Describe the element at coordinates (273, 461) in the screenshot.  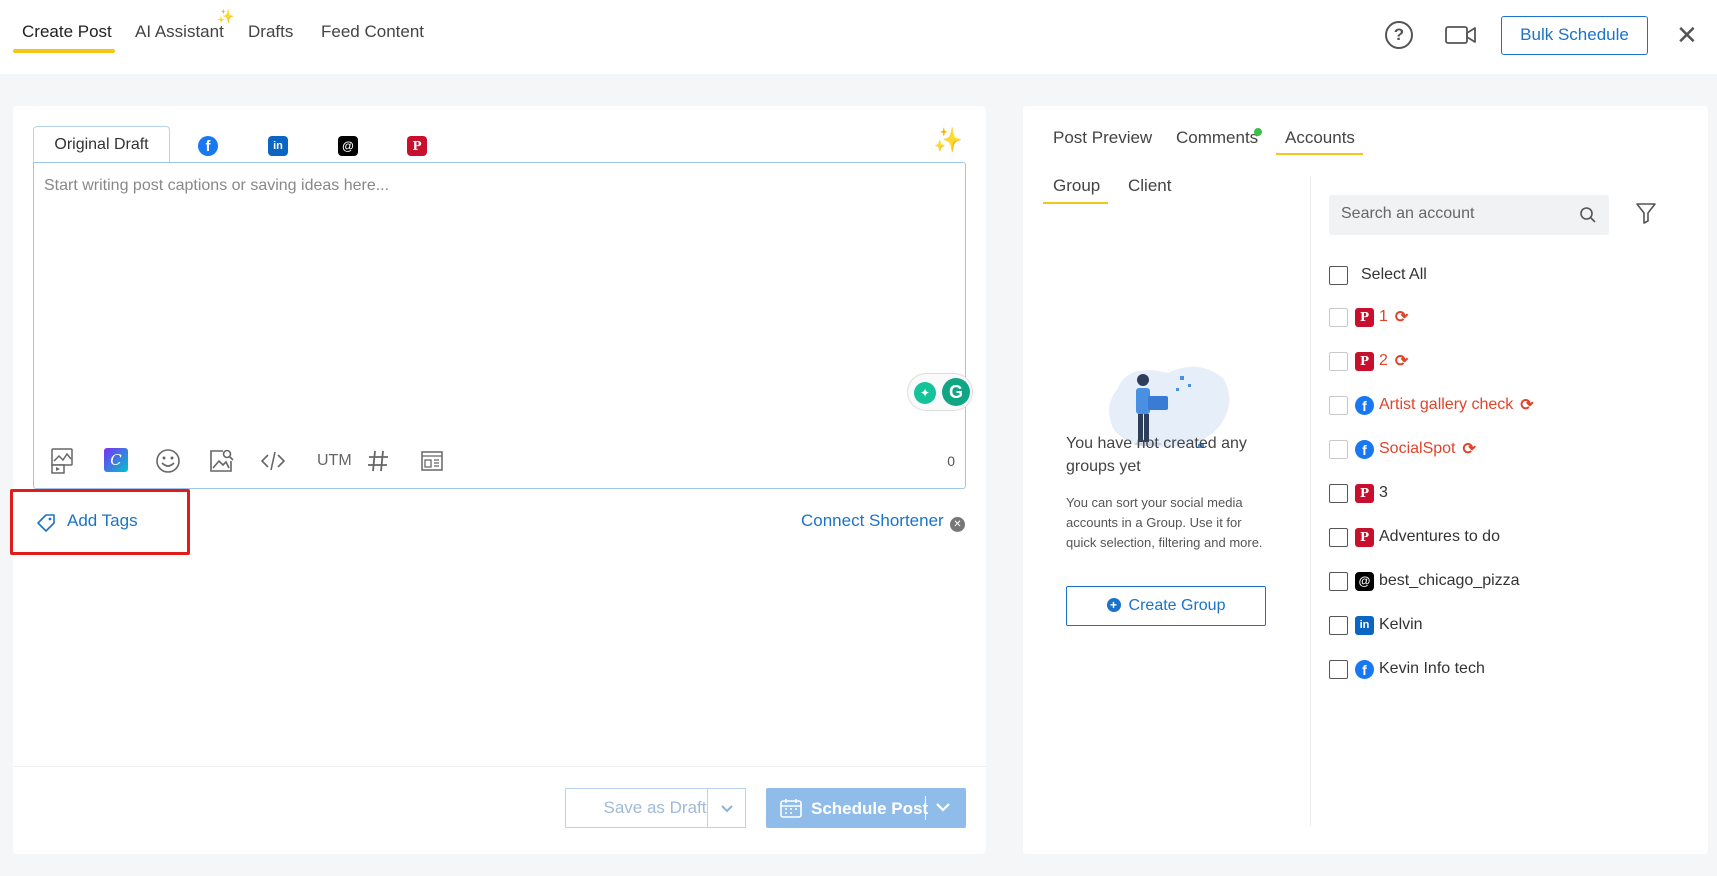
I see `code-icon` at that location.